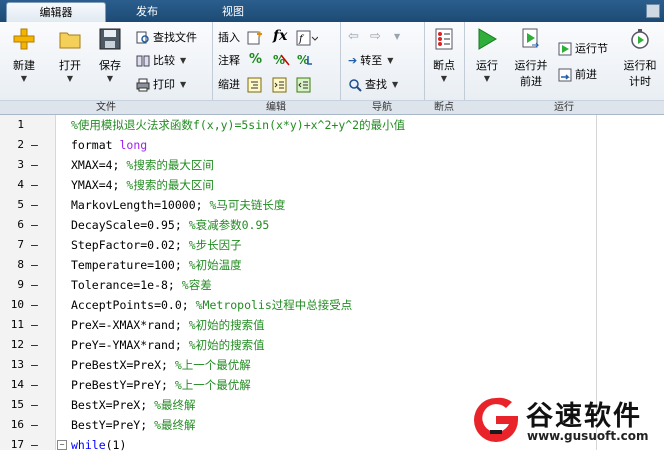  Describe the element at coordinates (353, 36) in the screenshot. I see `back-arrow-icon: ⇦` at that location.